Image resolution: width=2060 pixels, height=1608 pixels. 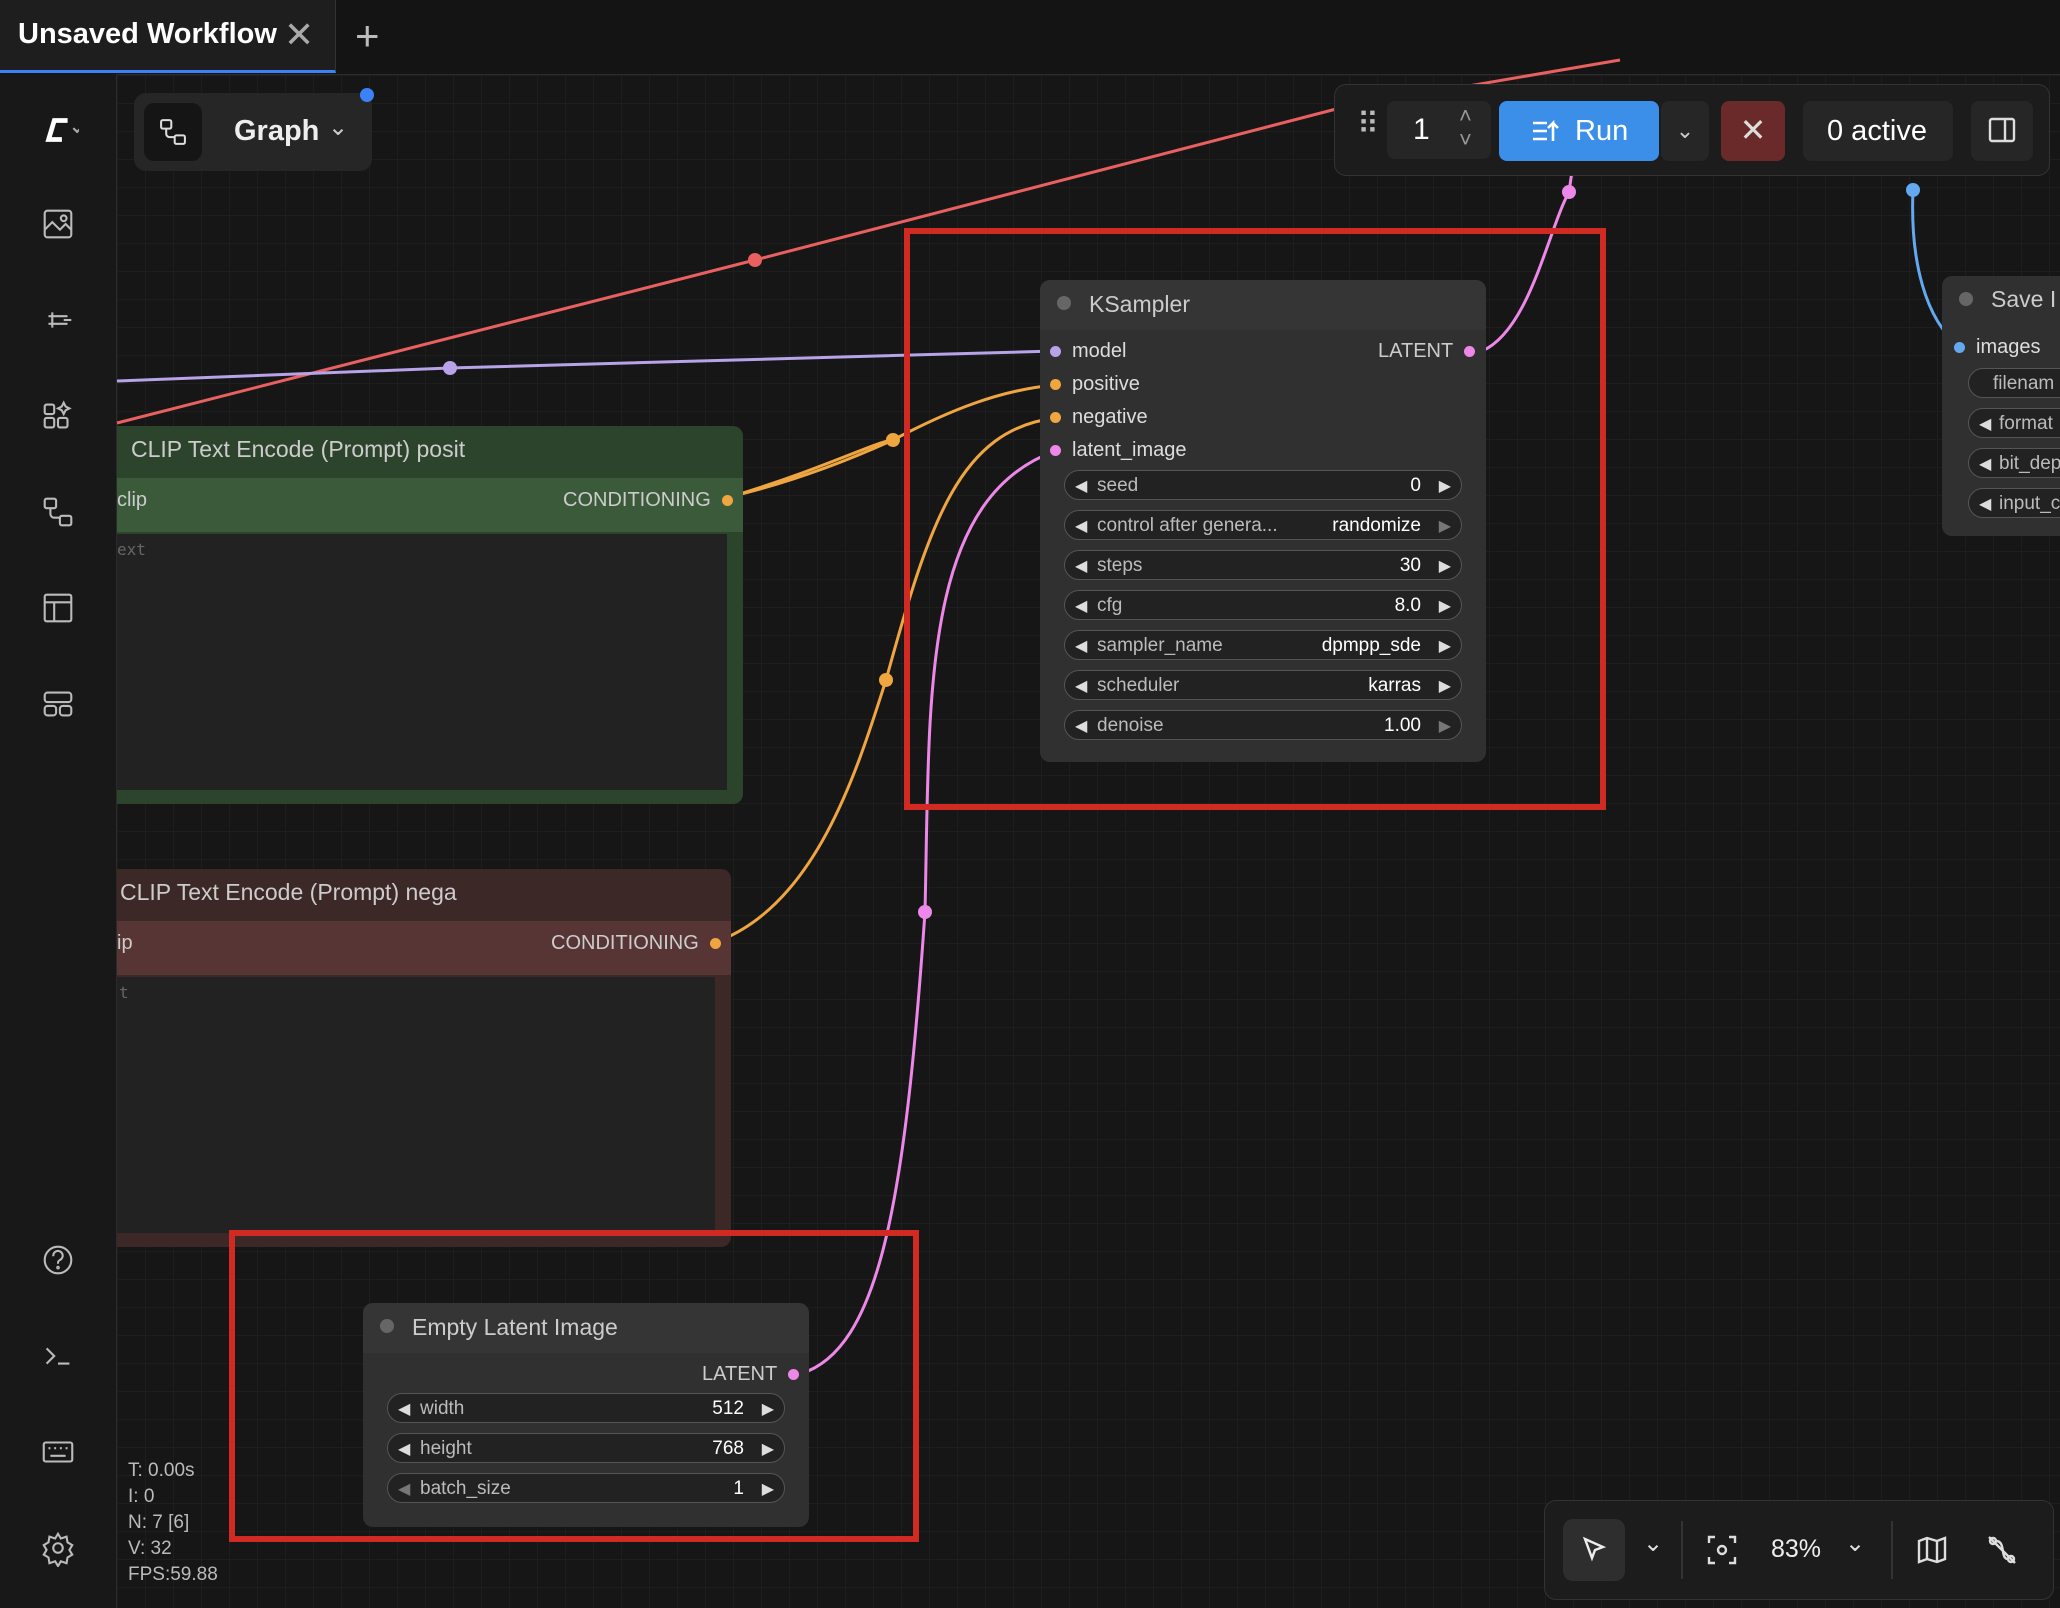 I want to click on widget-bit-depth: ◀ bit_dep, so click(x=2014, y=463).